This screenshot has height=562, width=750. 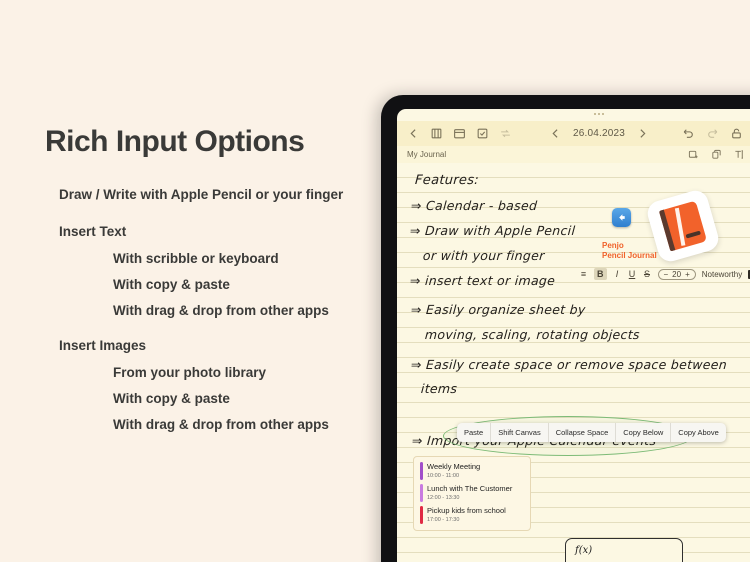 I want to click on text-icon, so click(x=739, y=154).